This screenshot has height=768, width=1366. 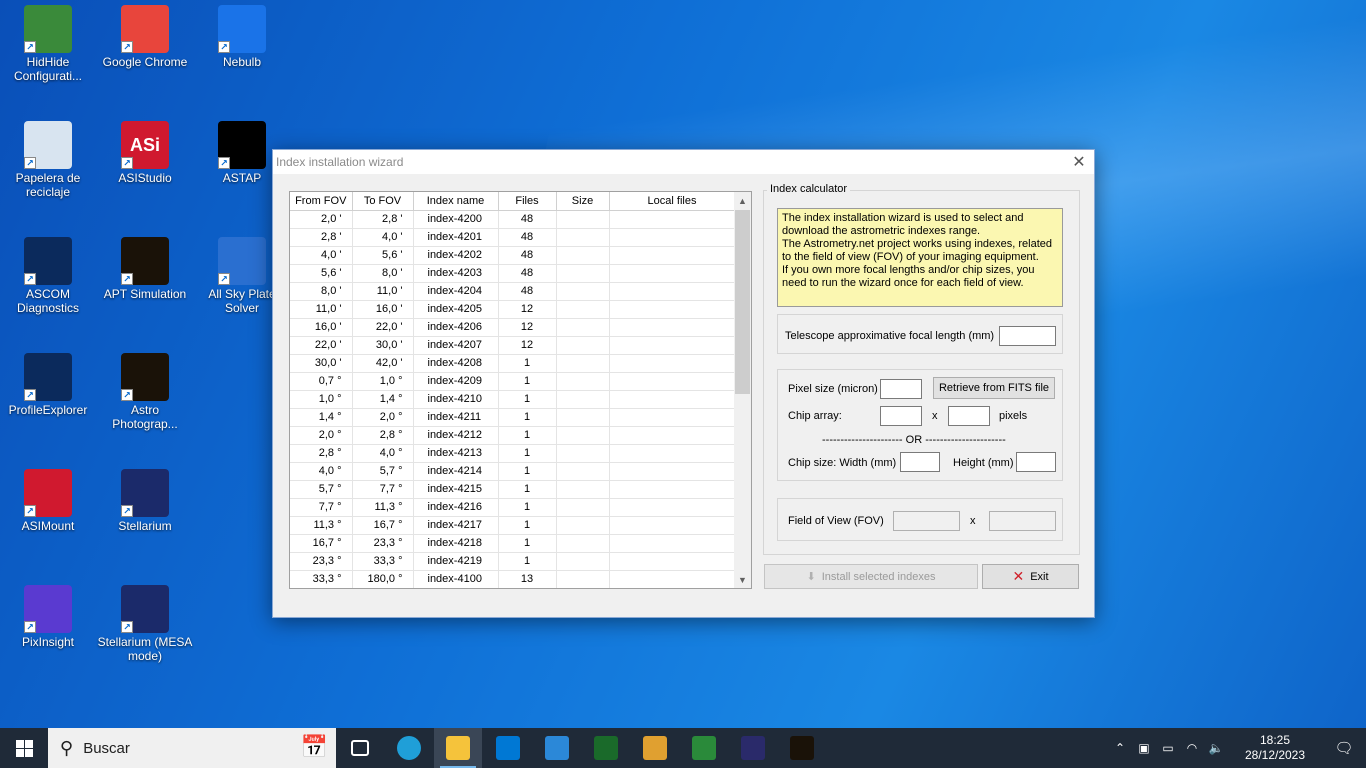 What do you see at coordinates (321, 255) in the screenshot?
I see `table-cell: 4,0 '` at bounding box center [321, 255].